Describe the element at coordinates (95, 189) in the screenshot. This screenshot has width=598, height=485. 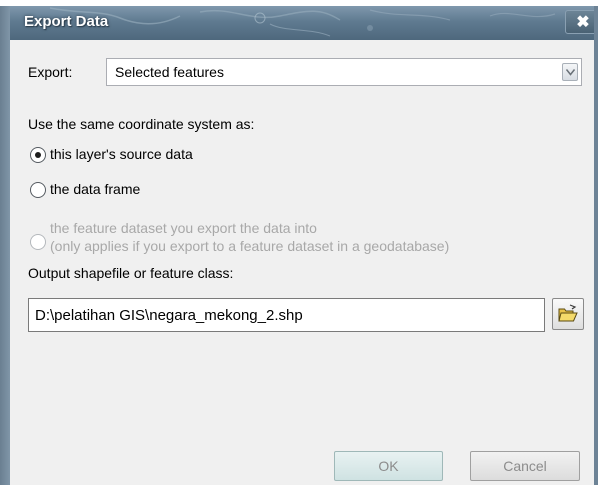
I see `radio-data-frame-label: the data frame` at that location.